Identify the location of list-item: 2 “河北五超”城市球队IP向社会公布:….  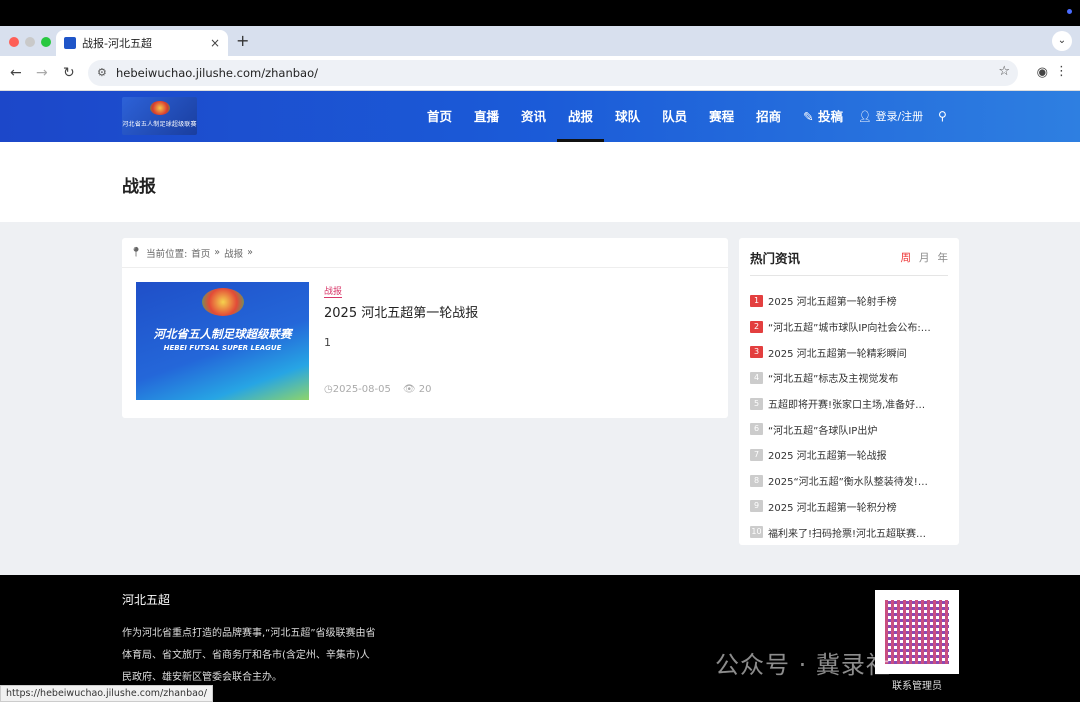
(849, 327).